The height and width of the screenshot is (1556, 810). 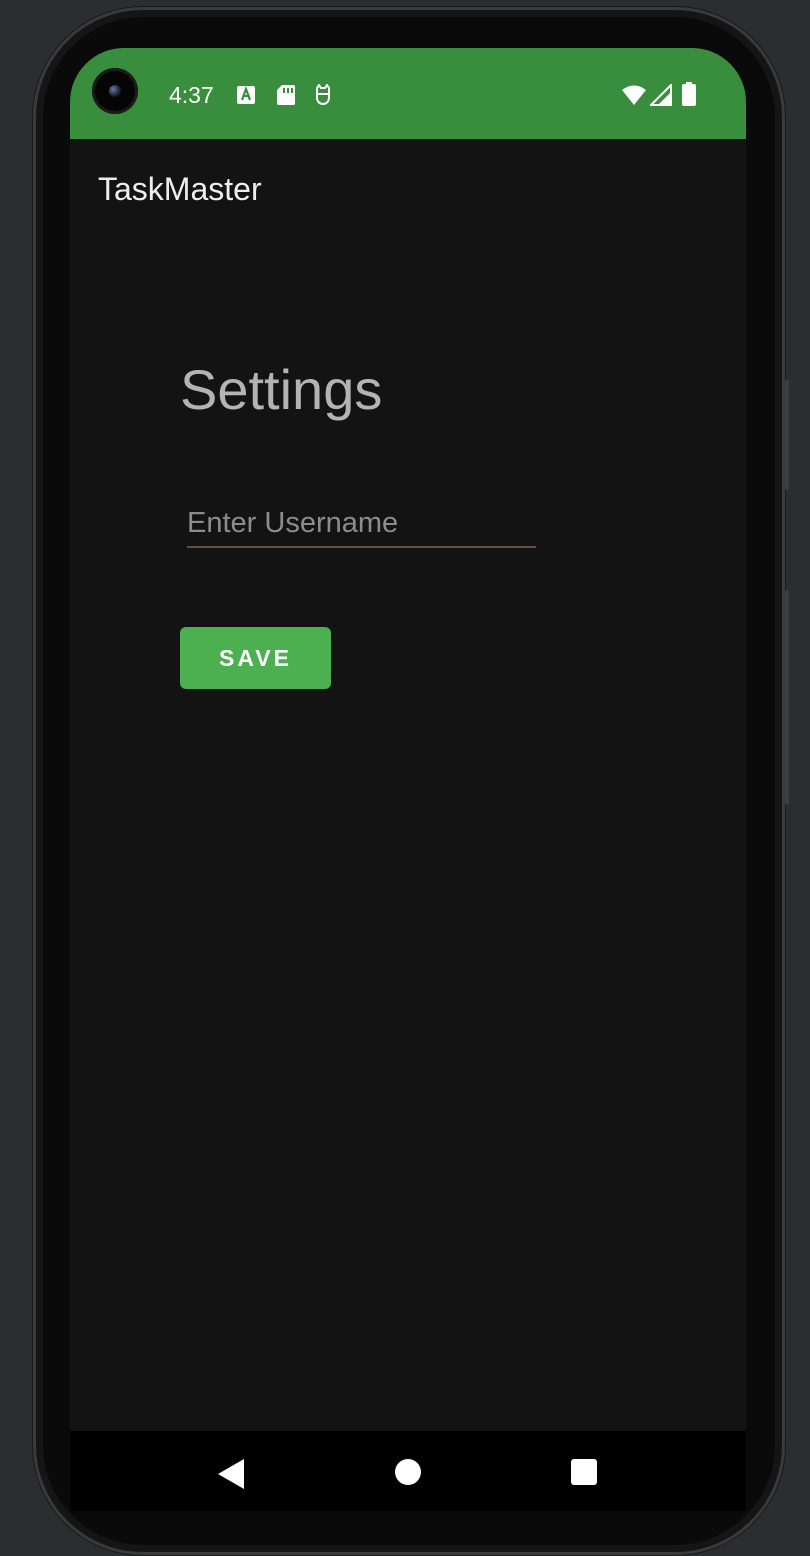 I want to click on status-time: 4:37, so click(x=191, y=95).